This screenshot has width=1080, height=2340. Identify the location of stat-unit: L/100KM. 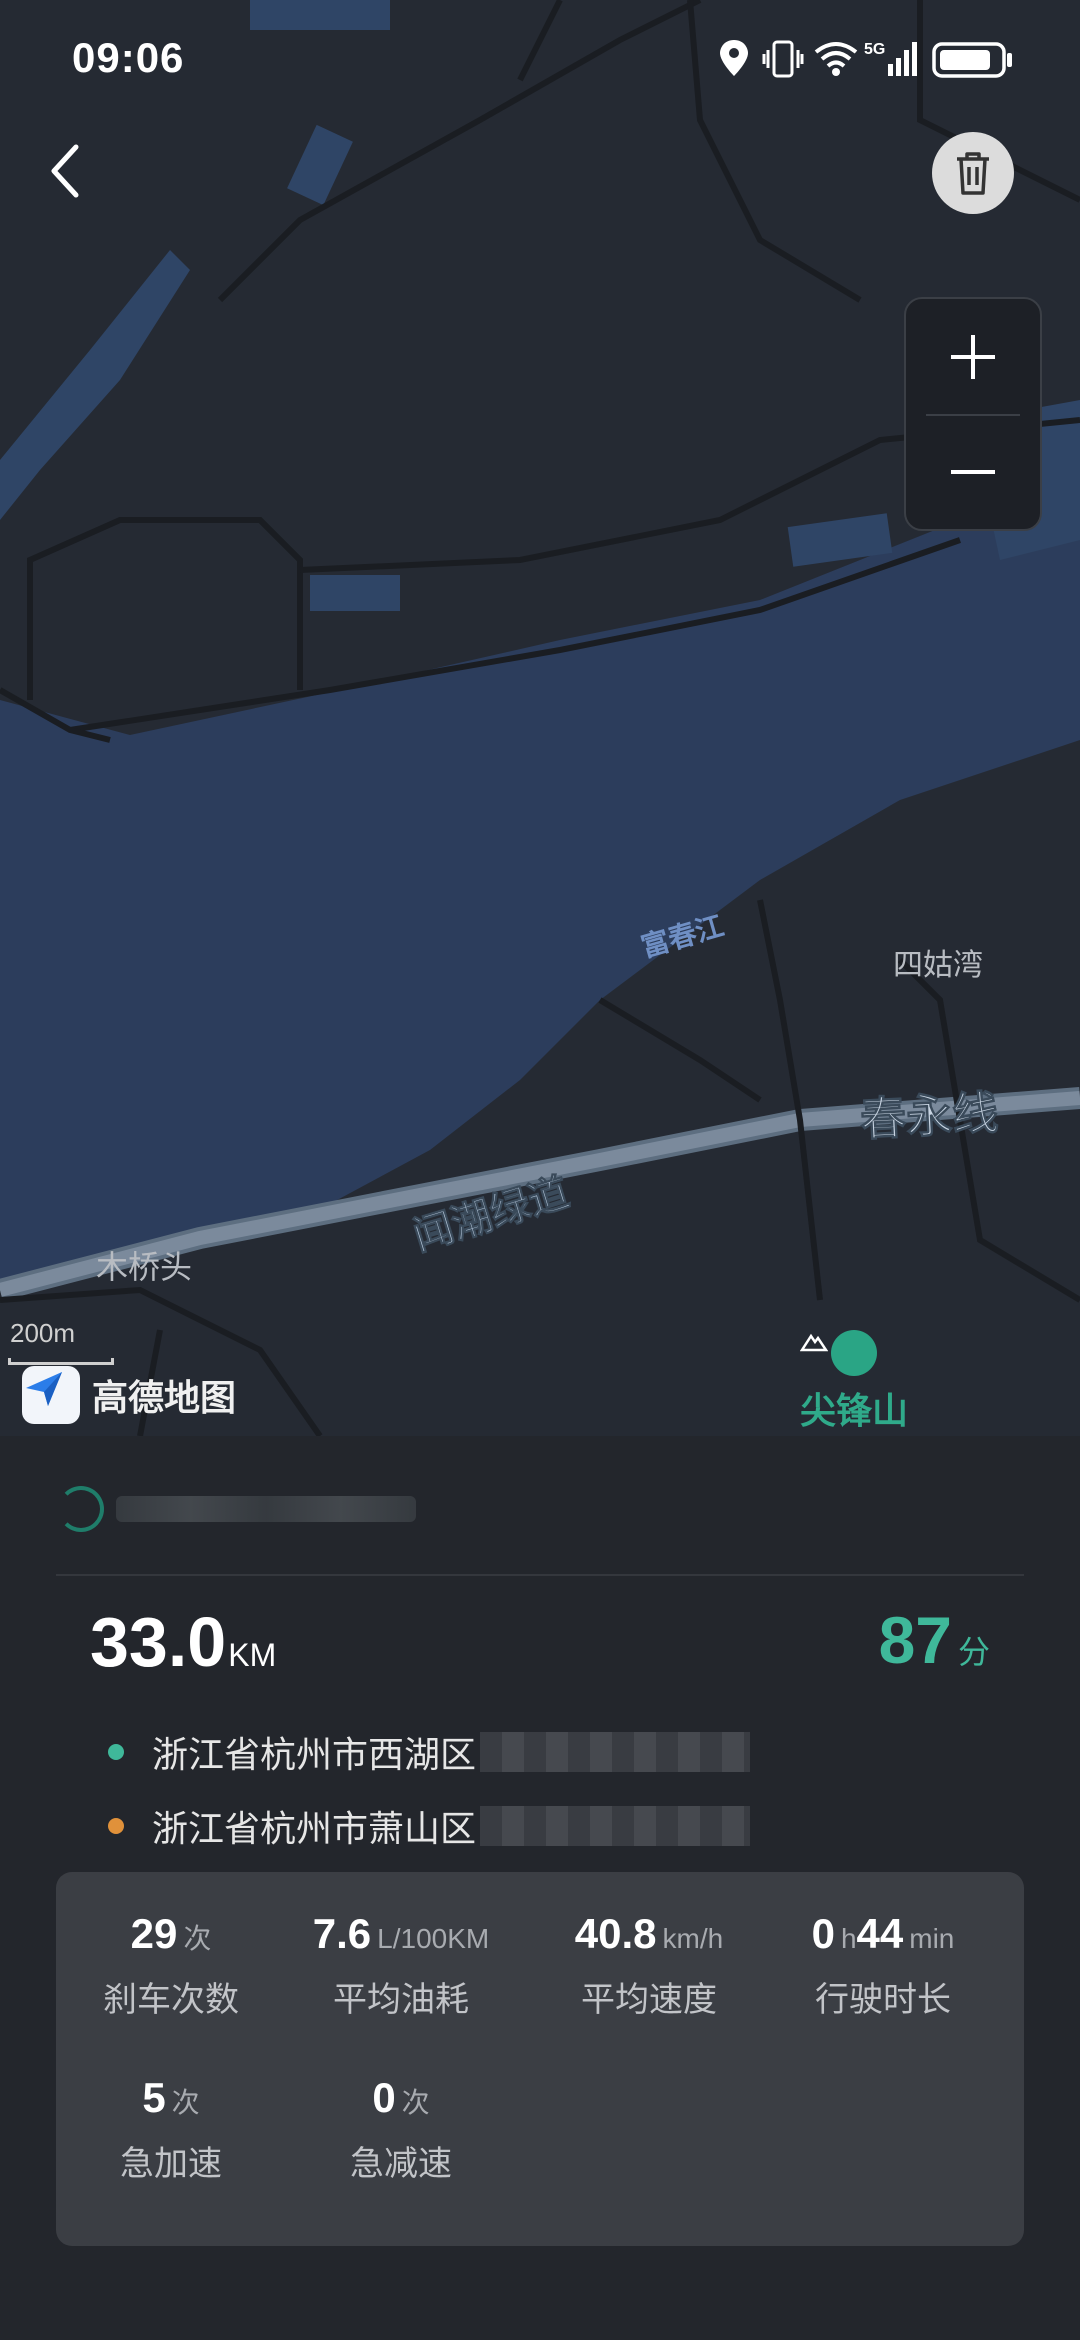
(433, 1938).